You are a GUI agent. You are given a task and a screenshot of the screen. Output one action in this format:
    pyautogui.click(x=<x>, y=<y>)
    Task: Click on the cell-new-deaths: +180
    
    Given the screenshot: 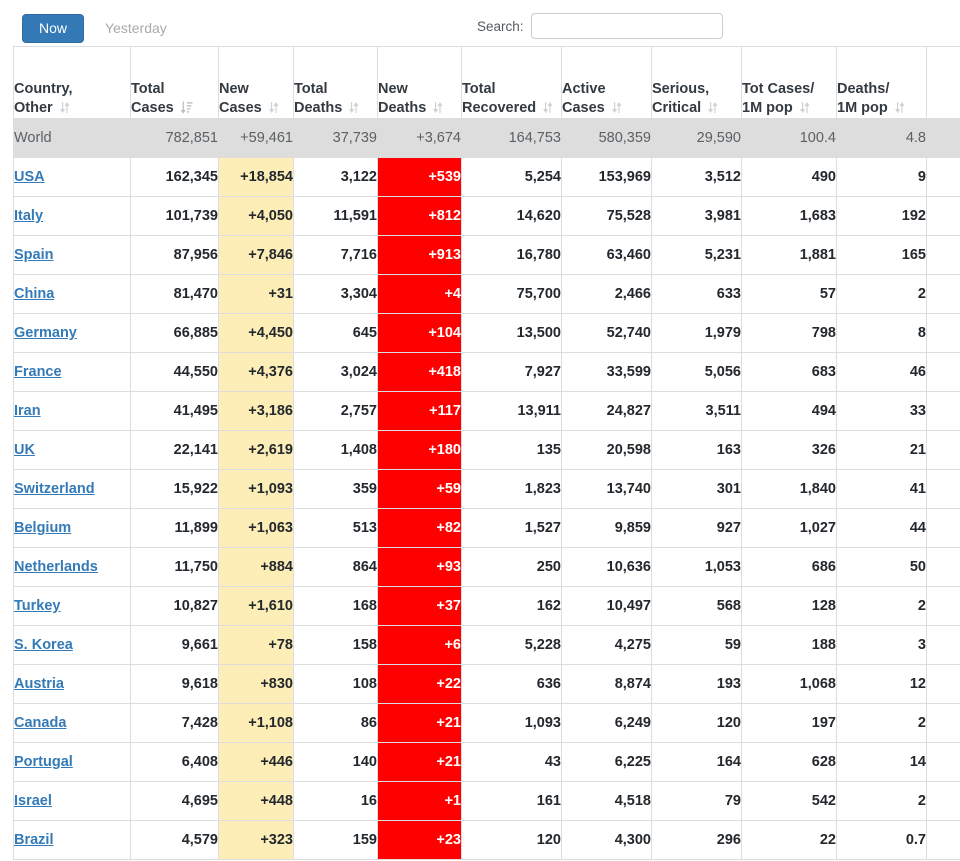 What is the action you would take?
    pyautogui.click(x=419, y=450)
    